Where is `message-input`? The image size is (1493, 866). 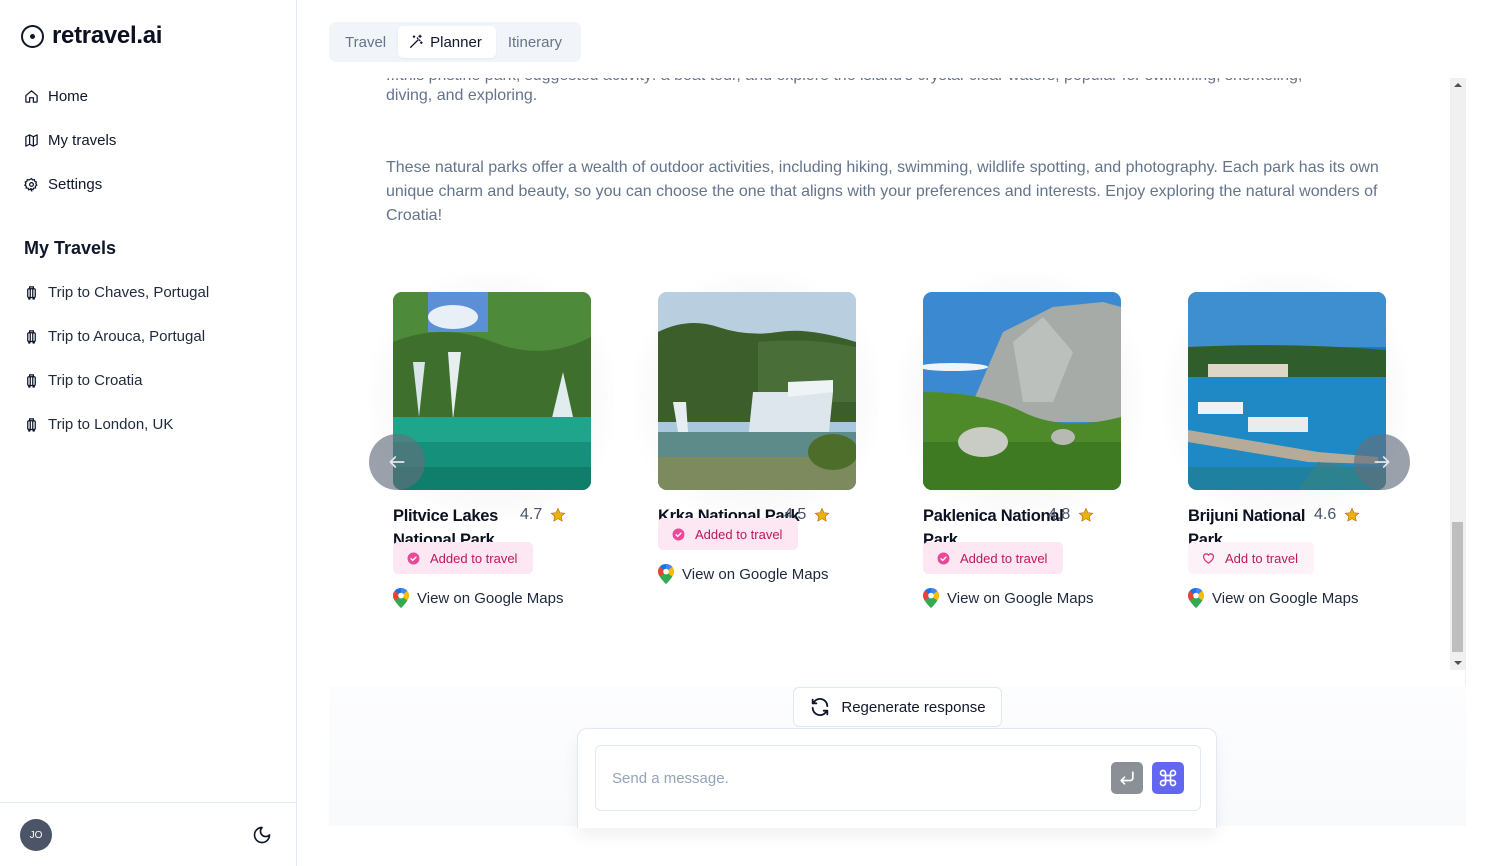
message-input is located at coordinates (852, 778).